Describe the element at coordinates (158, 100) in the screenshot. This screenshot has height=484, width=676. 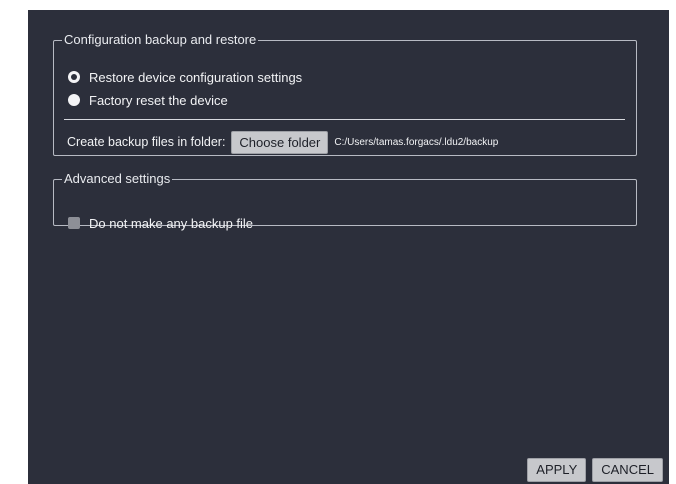
I see `factory-reset-label: Factory reset the device` at that location.